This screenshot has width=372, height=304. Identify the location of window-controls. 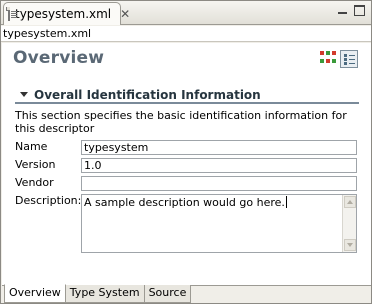
(351, 10).